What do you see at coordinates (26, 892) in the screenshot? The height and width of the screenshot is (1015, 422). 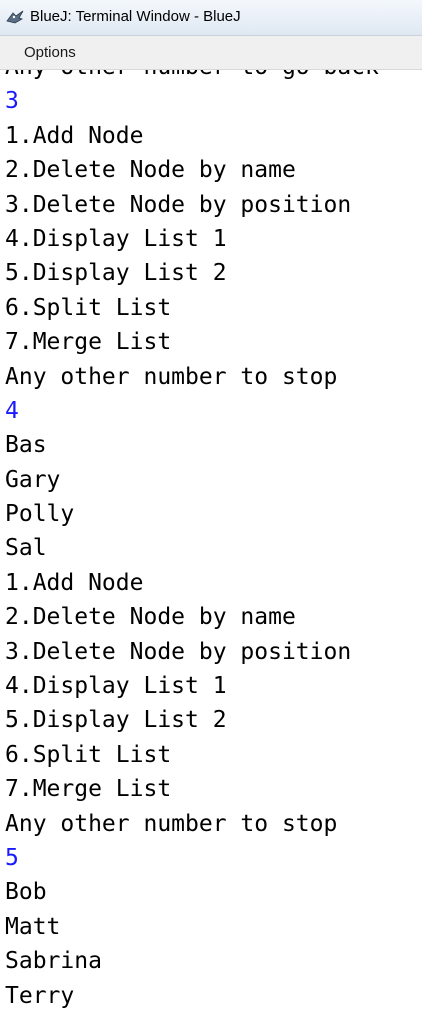 I see `terminal-output-line: Bob` at bounding box center [26, 892].